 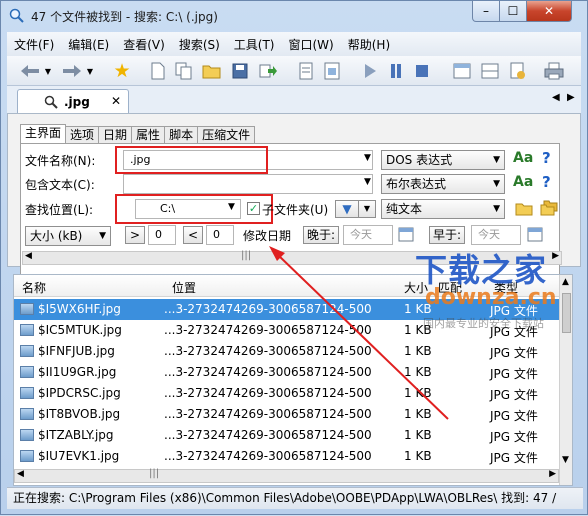 I want to click on watermark-slogan: 国内最专业的安全下载站, so click(x=483, y=323).